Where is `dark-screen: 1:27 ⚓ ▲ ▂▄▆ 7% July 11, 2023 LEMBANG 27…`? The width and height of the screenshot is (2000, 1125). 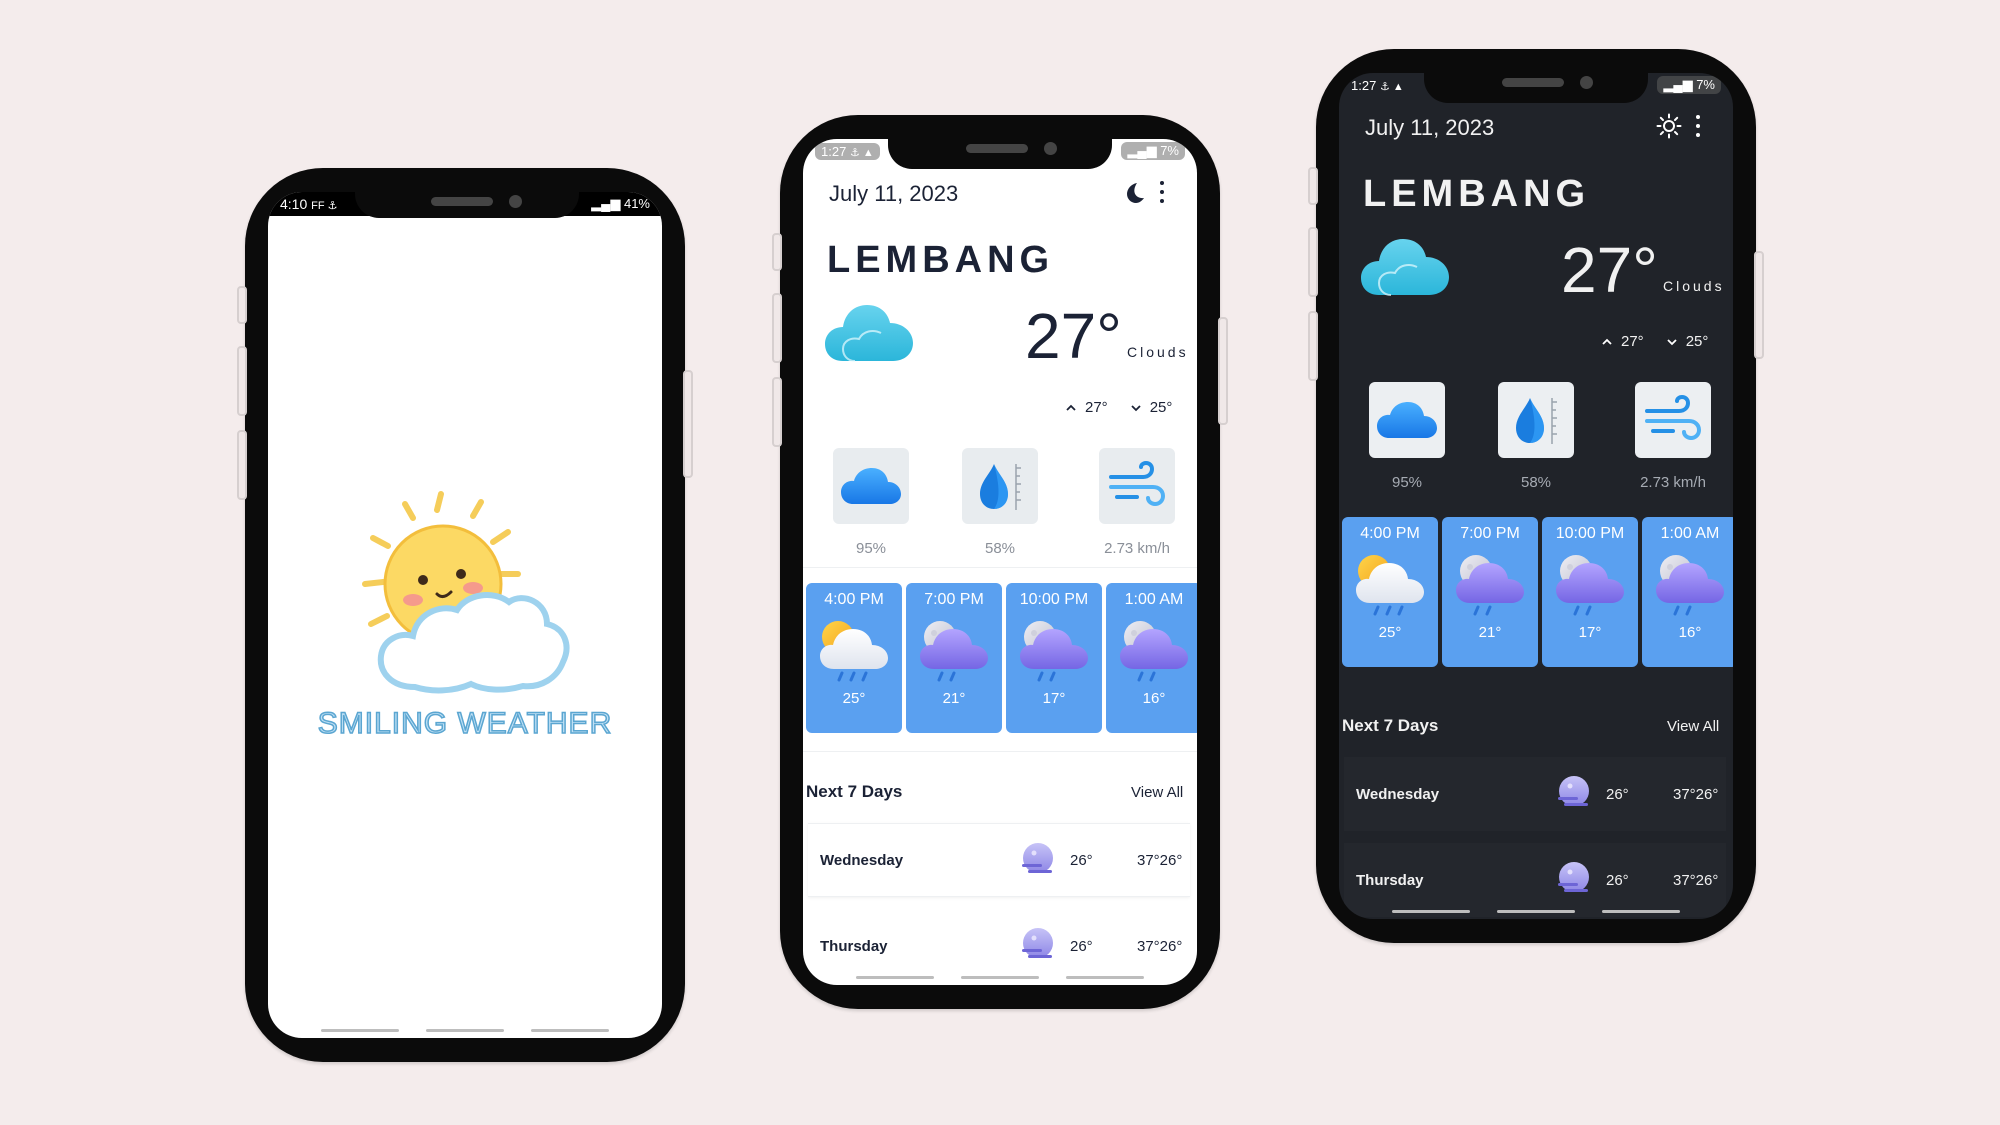 dark-screen: 1:27 ⚓ ▲ ▂▄▆ 7% July 11, 2023 LEMBANG 27… is located at coordinates (1536, 496).